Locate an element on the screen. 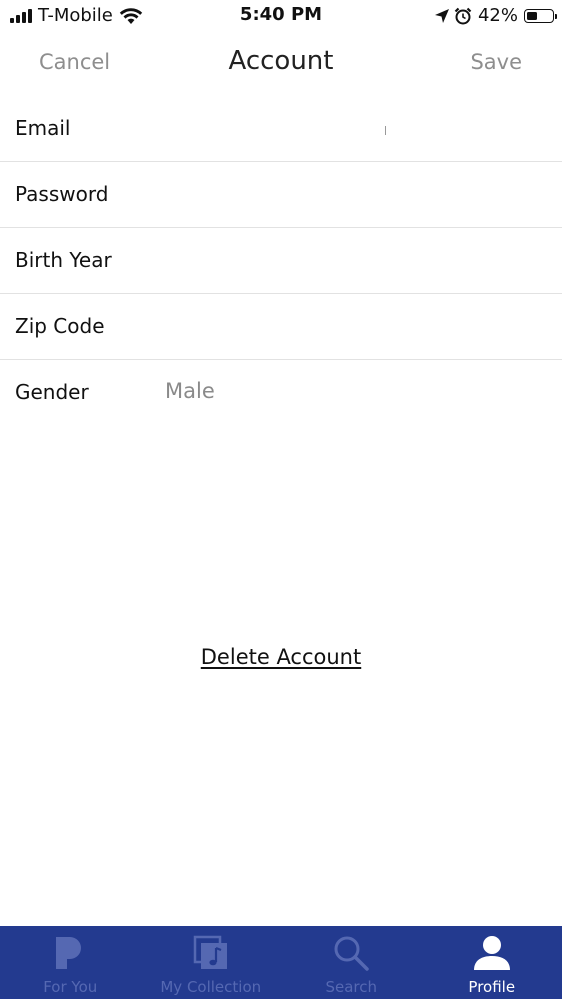 This screenshot has width=562, height=999. tab-bar: For You My Collection Search Profile is located at coordinates (281, 962).